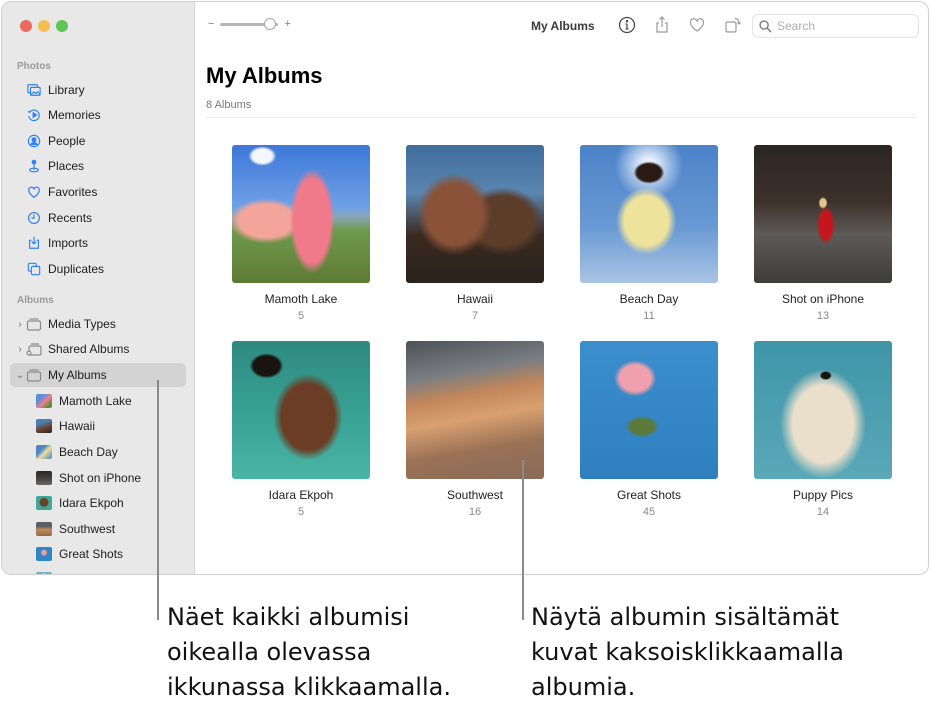 This screenshot has width=931, height=710. I want to click on favorite-button, so click(697, 25).